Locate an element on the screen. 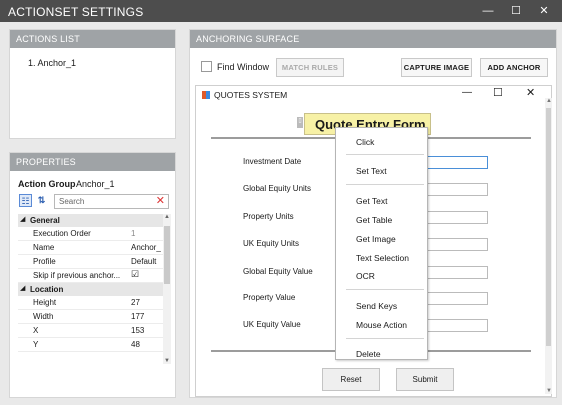 This screenshot has height=405, width=562. menu-item-mouse-action: Mouse Action is located at coordinates (381, 325).